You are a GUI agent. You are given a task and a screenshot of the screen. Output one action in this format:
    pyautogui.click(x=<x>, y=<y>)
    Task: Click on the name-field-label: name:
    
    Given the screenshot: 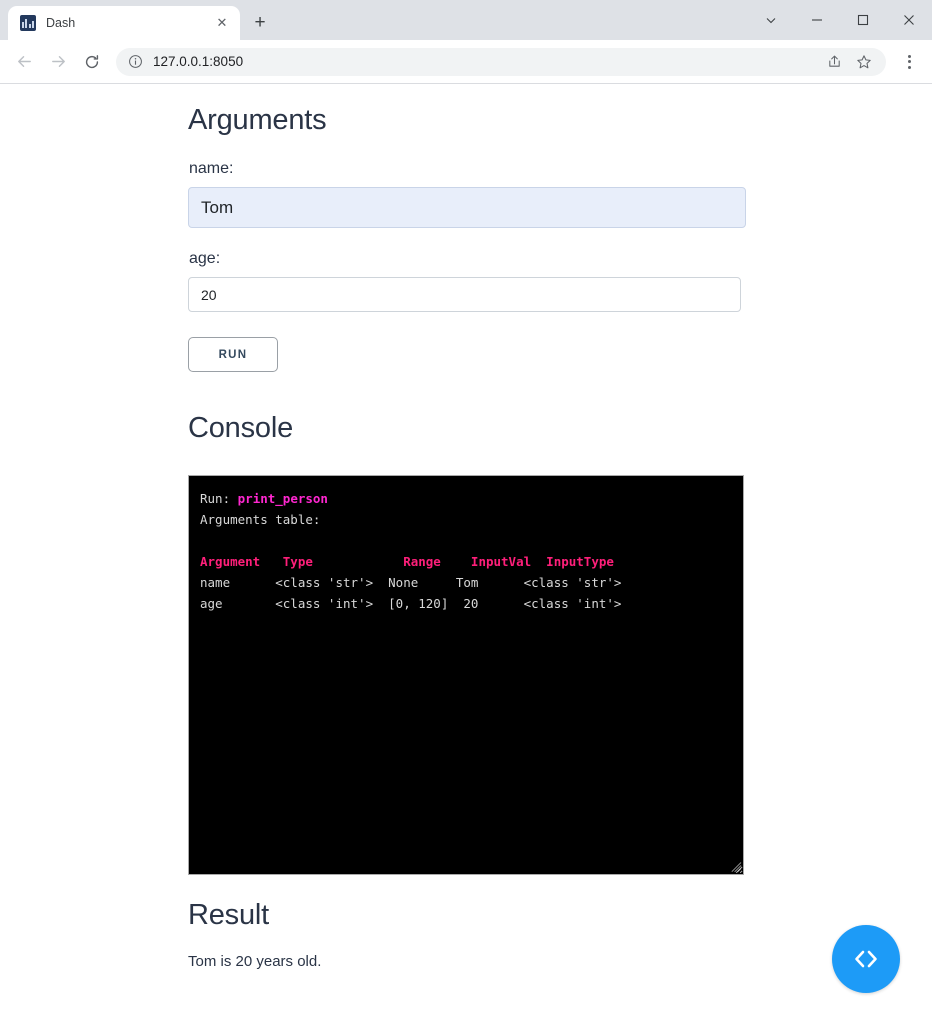 What is the action you would take?
    pyautogui.click(x=211, y=169)
    